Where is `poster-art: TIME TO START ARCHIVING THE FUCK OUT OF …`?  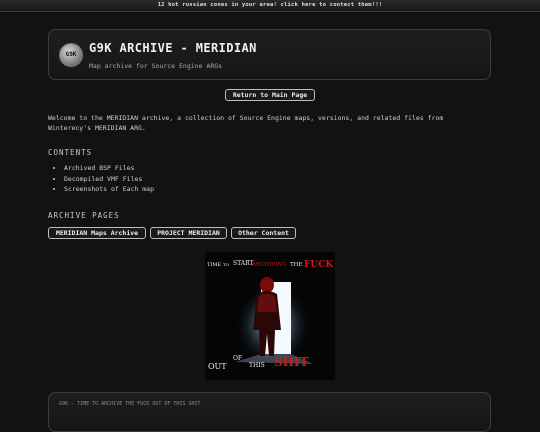 poster-art: TIME TO START ARCHIVING THE FUCK OUT OF … is located at coordinates (270, 316).